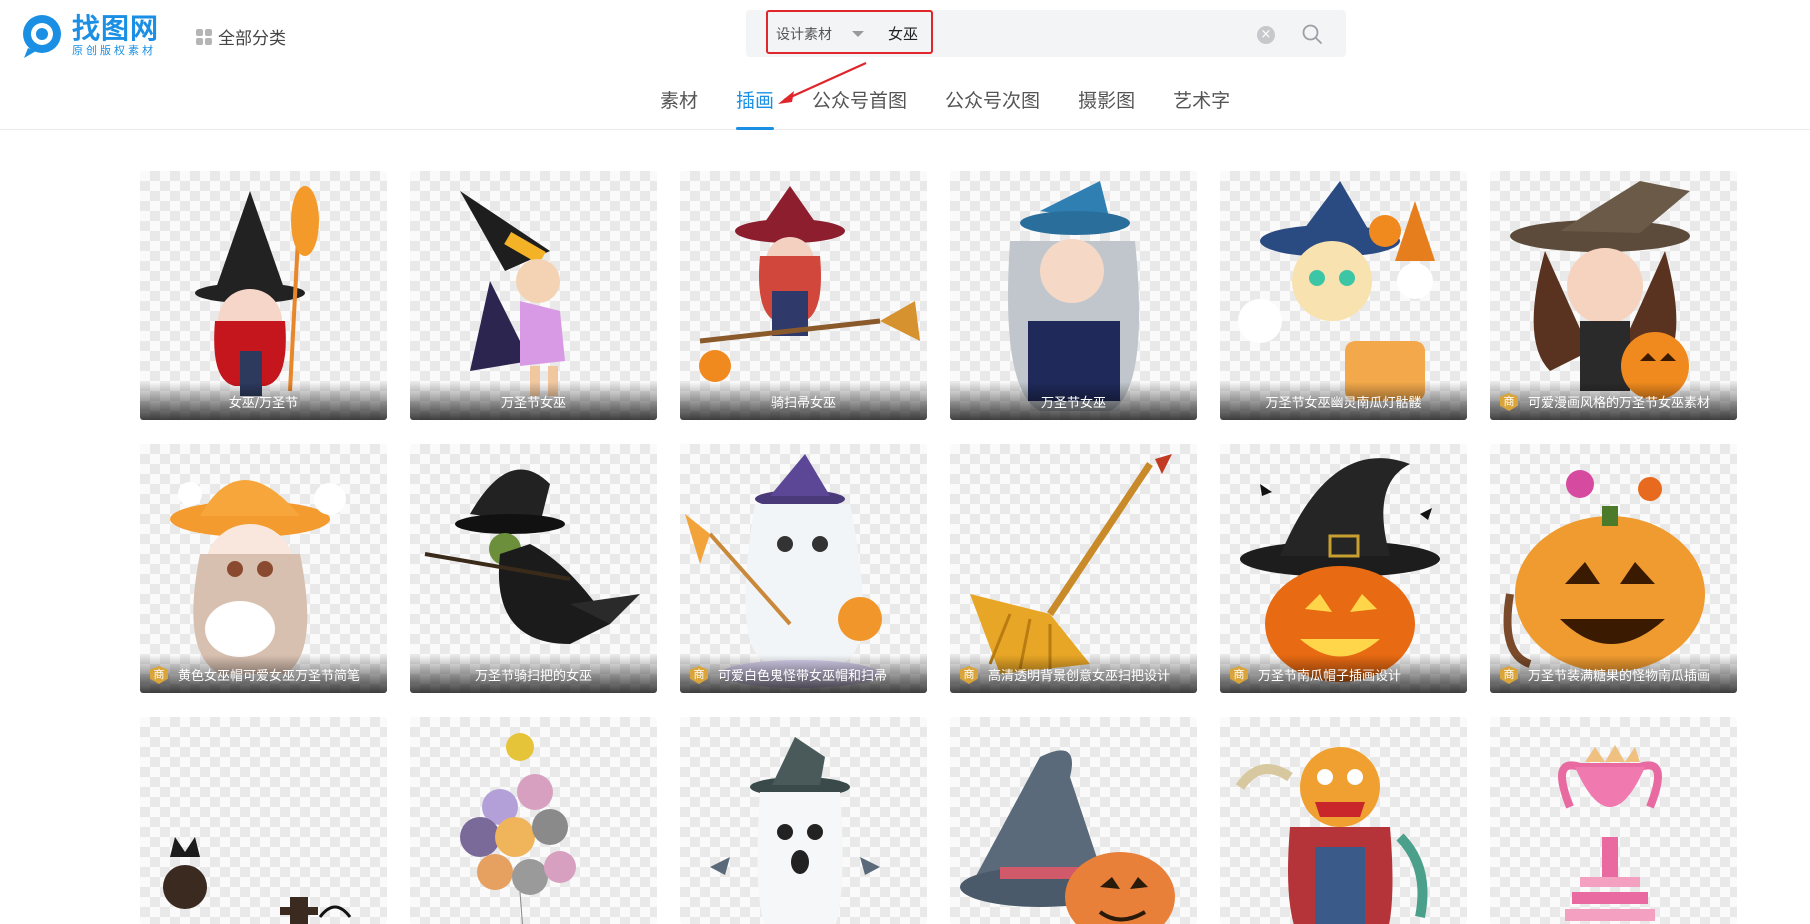 The image size is (1810, 924). I want to click on card-caption: 商万圣节装满糖果的怪物南瓜插画, so click(1613, 674).